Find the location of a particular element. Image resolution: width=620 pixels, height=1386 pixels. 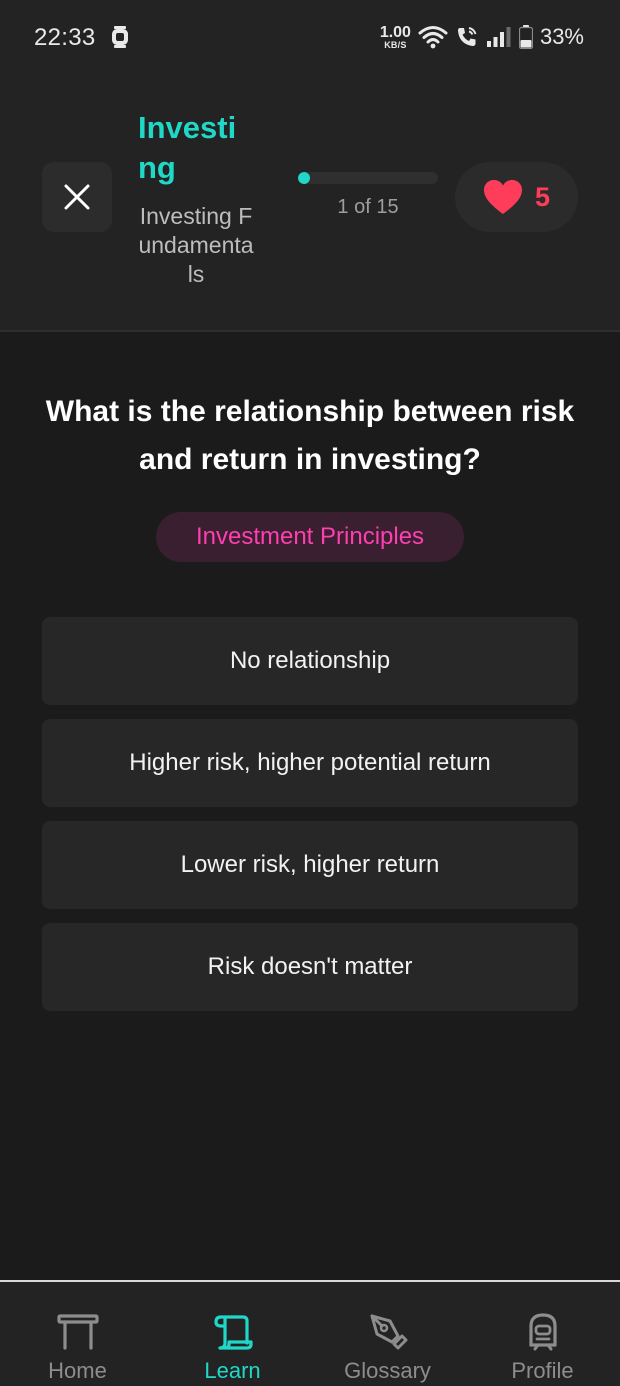

battery-icon is located at coordinates (525, 37).